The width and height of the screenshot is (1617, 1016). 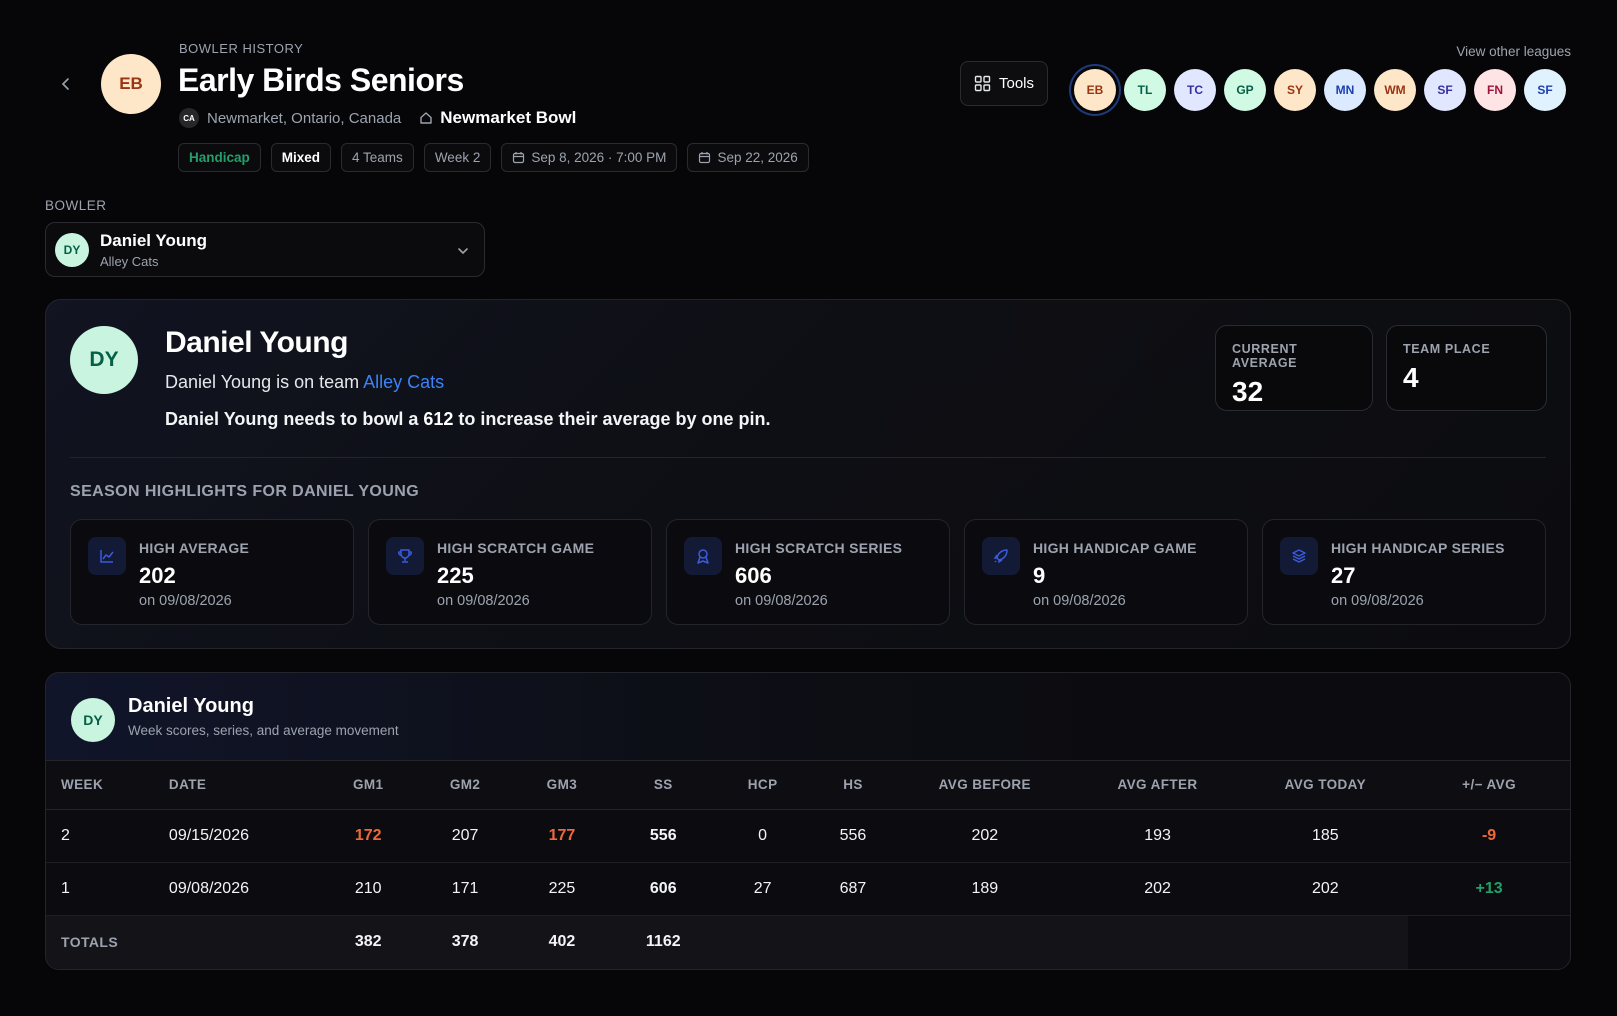 What do you see at coordinates (984, 889) in the screenshot?
I see `cell-avg-before: 189` at bounding box center [984, 889].